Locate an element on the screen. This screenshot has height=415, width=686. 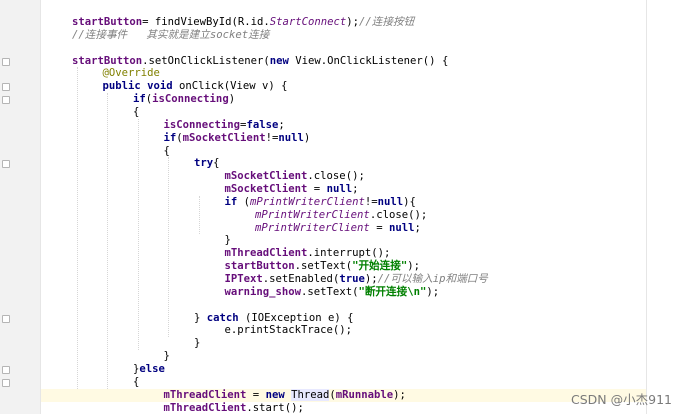
code-line: //连接事件 其实就是建立socket连接 is located at coordinates (170, 35).